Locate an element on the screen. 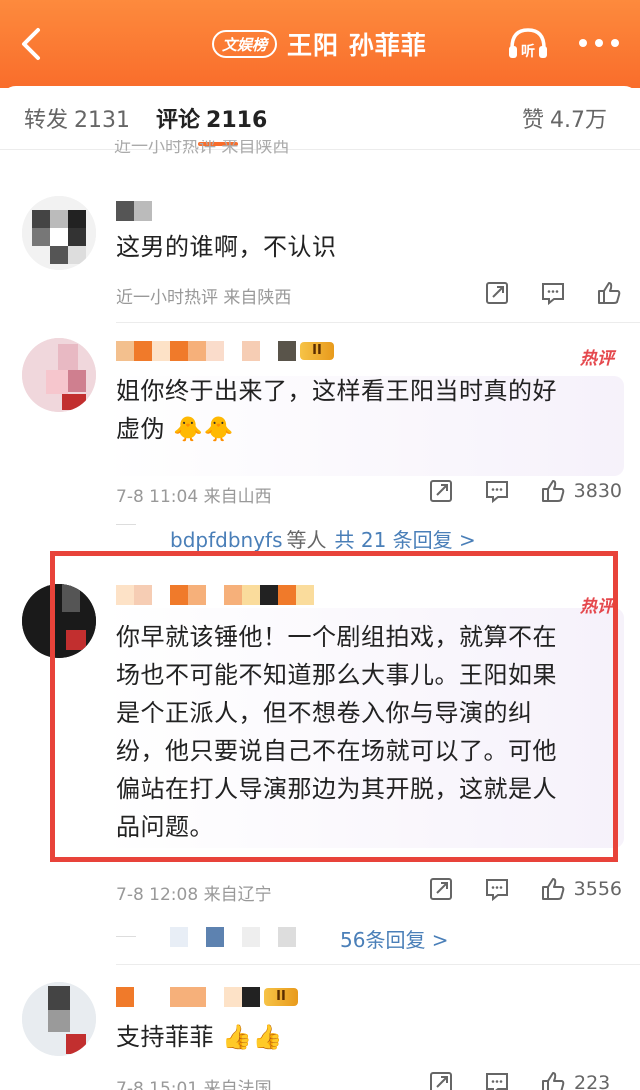  replies-link: bdpfdbnyfs 等人共 21 条回复 > is located at coordinates (323, 538).